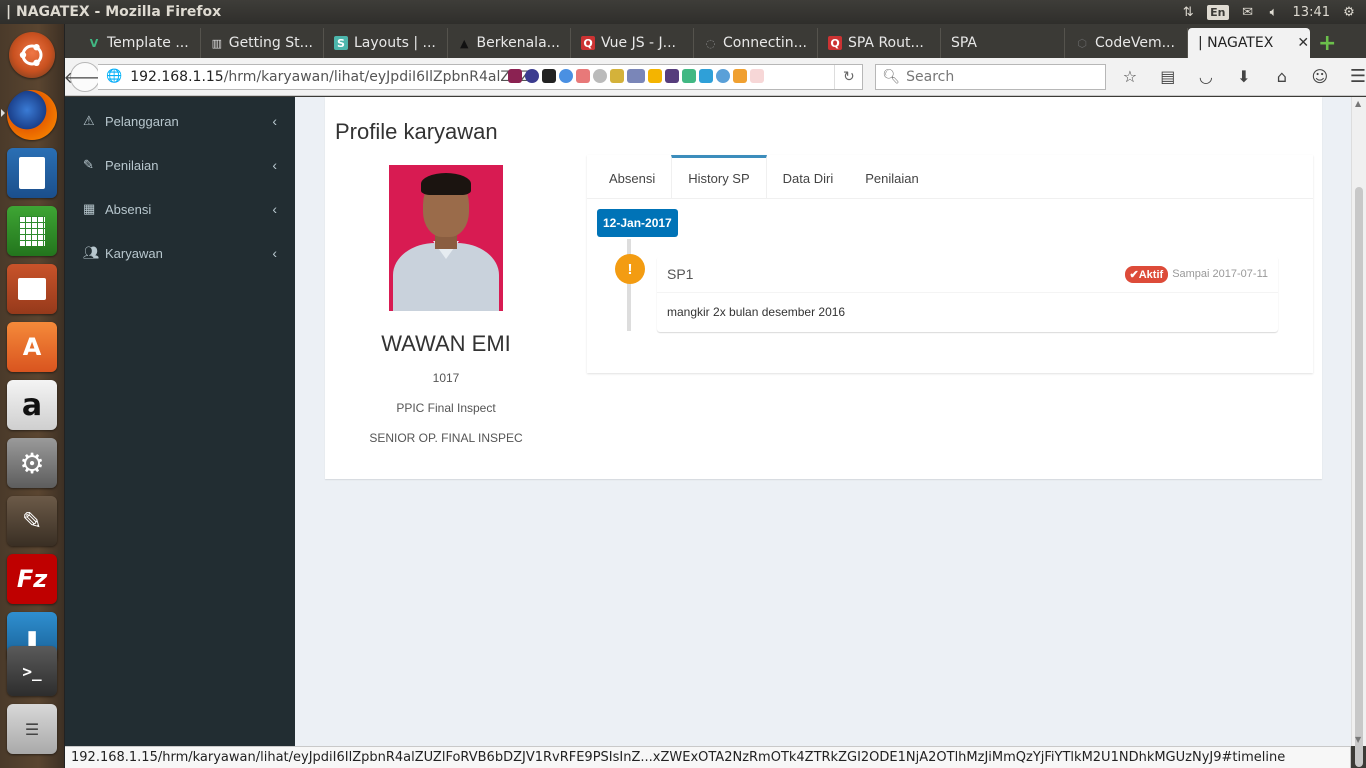 The height and width of the screenshot is (768, 1366). What do you see at coordinates (930, 77) in the screenshot?
I see `search-input: Search` at bounding box center [930, 77].